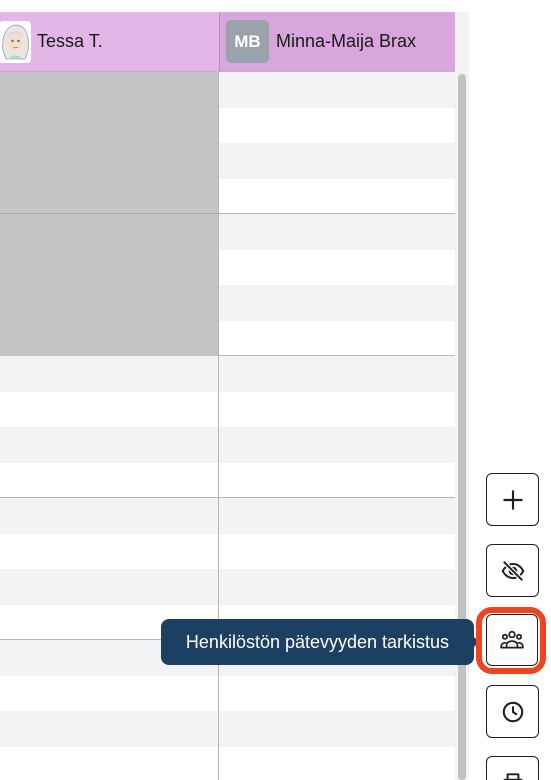  I want to click on highlight-ring, so click(511, 640).